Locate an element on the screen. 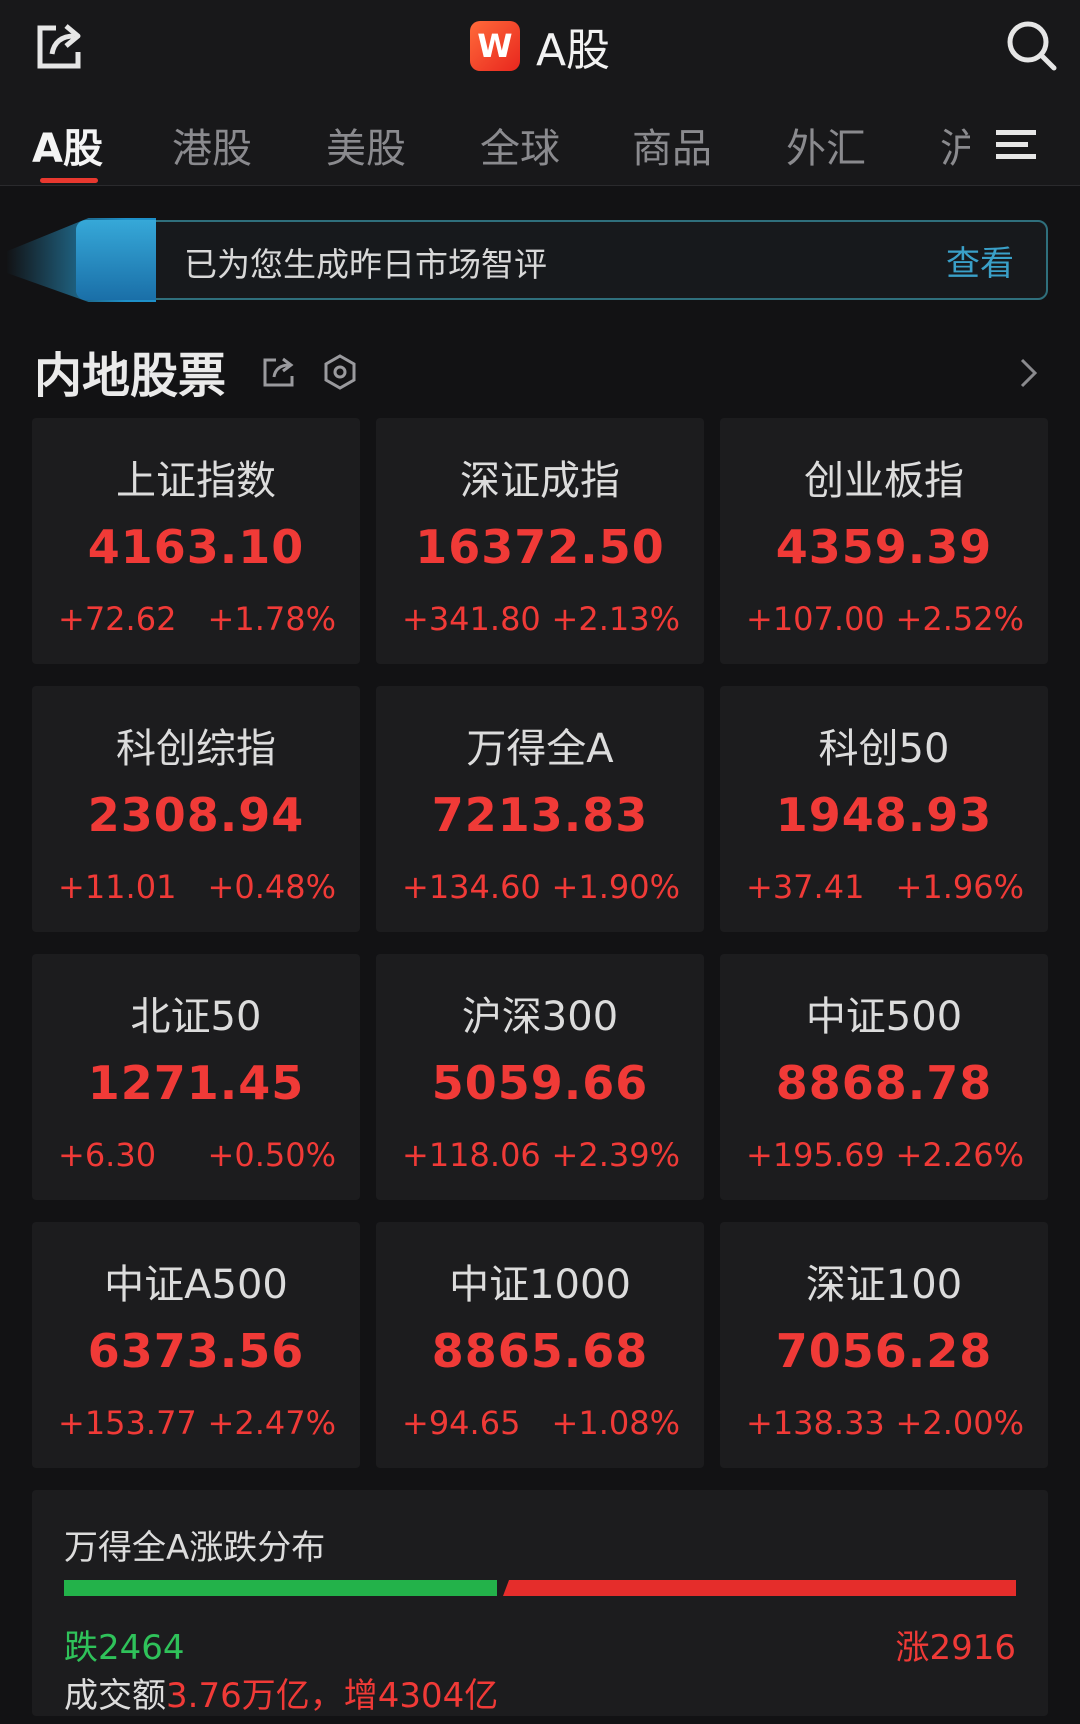  index-value: 5059.66 is located at coordinates (540, 1083).